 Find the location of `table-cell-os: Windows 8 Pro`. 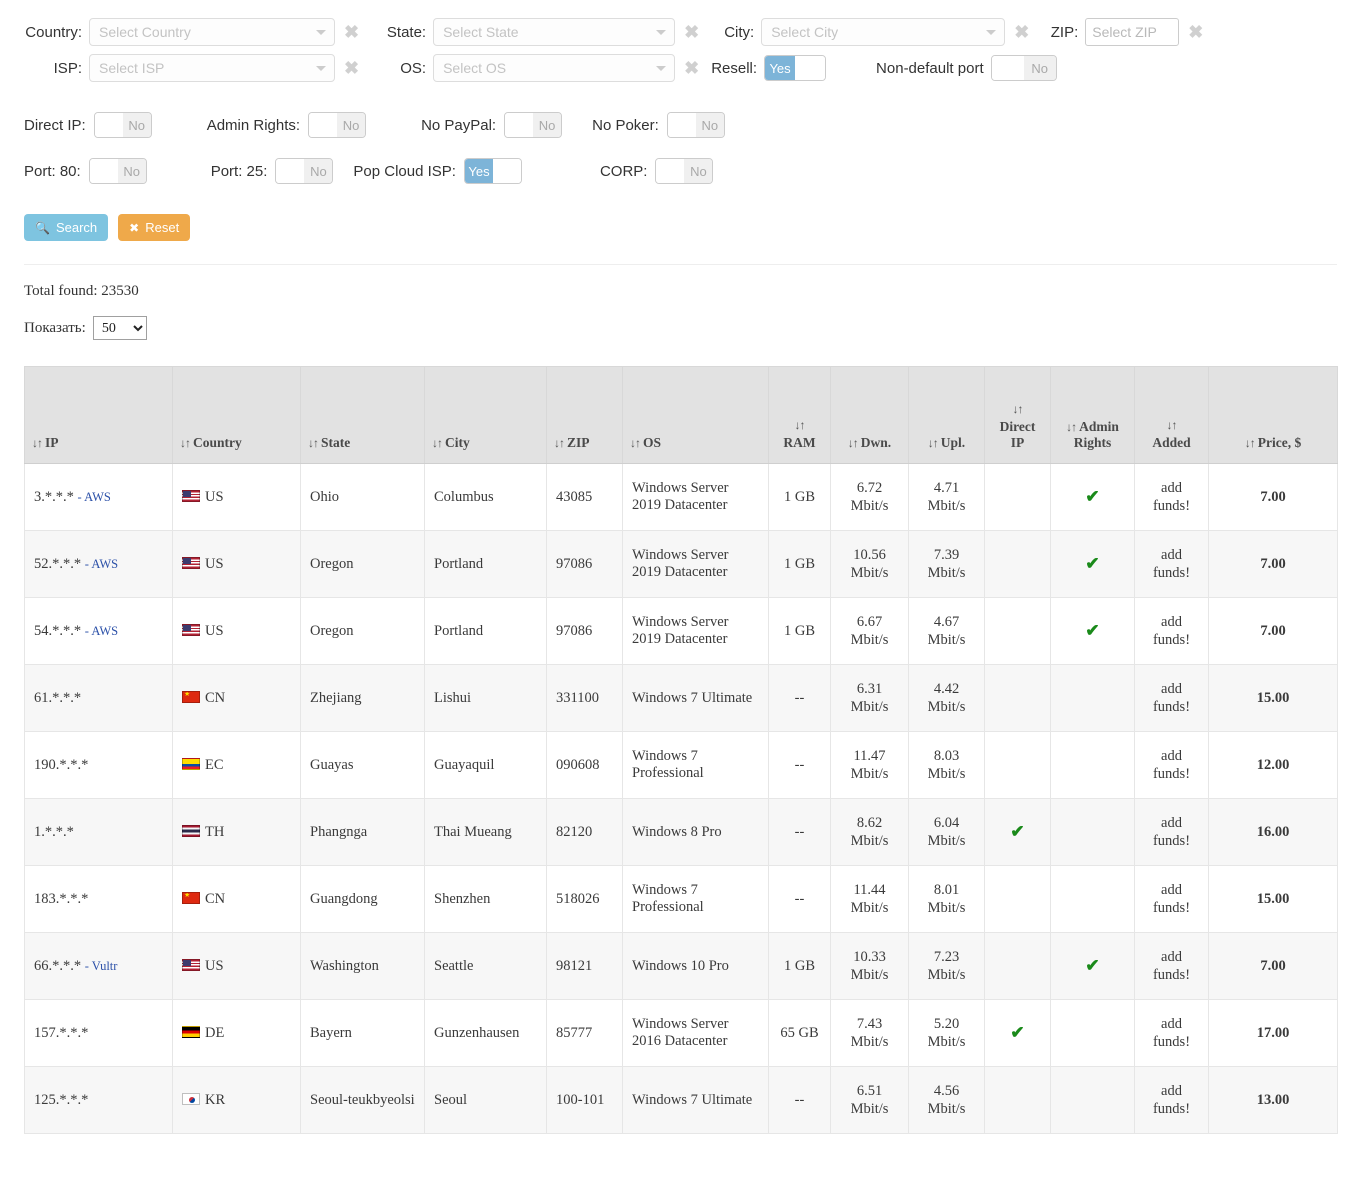

table-cell-os: Windows 8 Pro is located at coordinates (695, 832).